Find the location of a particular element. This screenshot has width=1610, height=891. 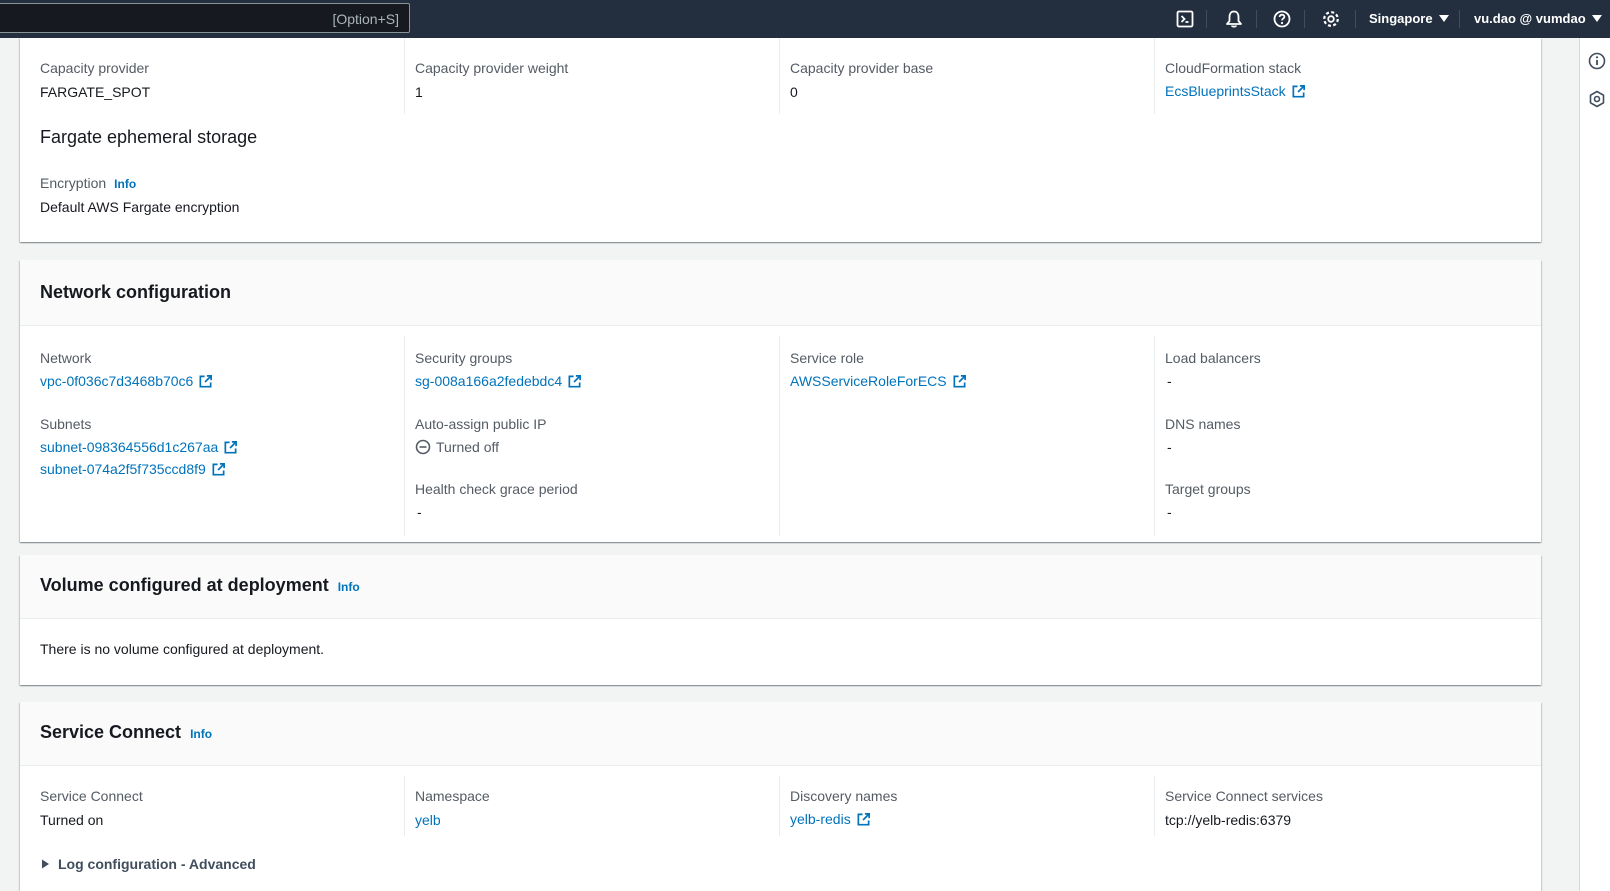

volume-info-link: Info is located at coordinates (349, 587).